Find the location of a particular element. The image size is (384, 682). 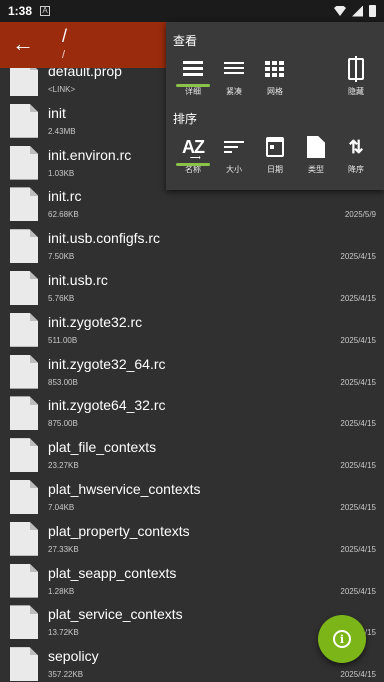

status-time: 1:38 is located at coordinates (20, 11).